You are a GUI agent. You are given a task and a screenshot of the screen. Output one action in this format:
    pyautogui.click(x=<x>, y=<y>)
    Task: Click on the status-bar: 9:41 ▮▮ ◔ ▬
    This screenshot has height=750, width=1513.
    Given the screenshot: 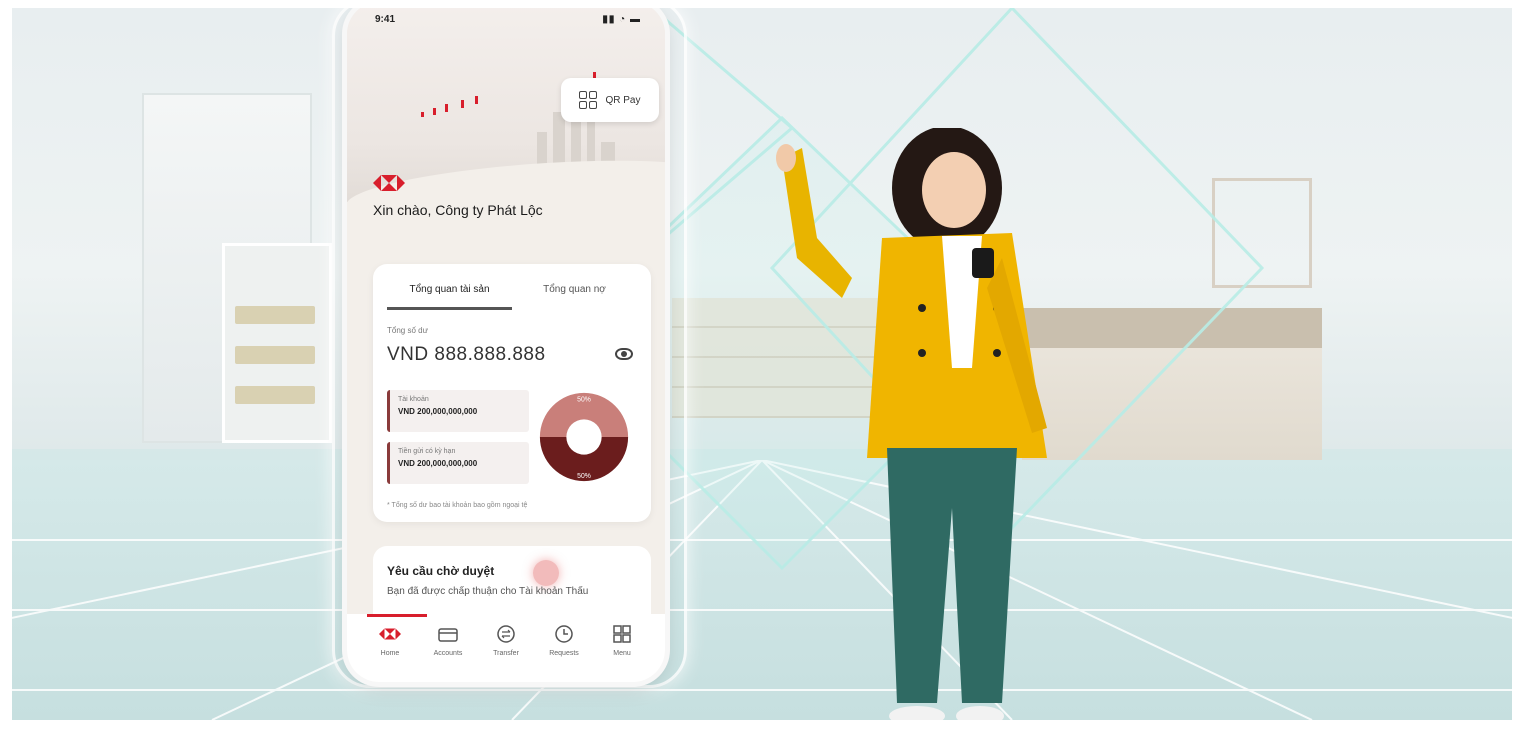 What is the action you would take?
    pyautogui.click(x=507, y=21)
    